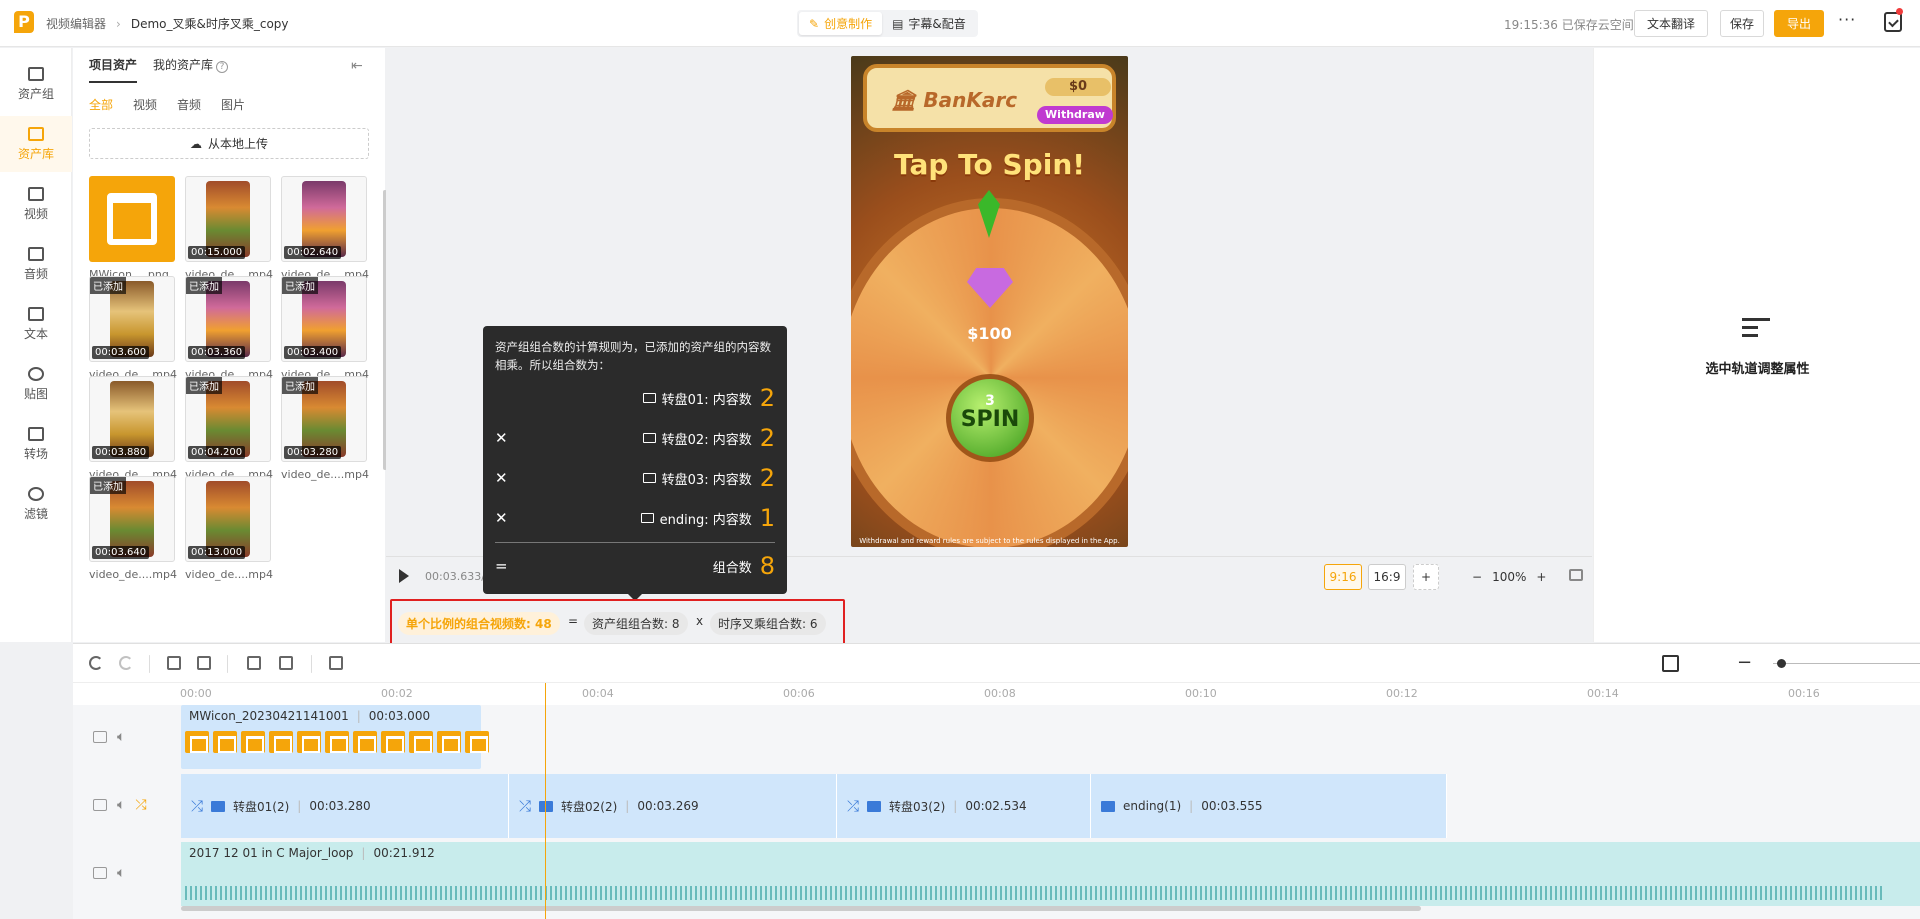 This screenshot has height=919, width=1920. I want to click on delete-icon, so click(286, 663).